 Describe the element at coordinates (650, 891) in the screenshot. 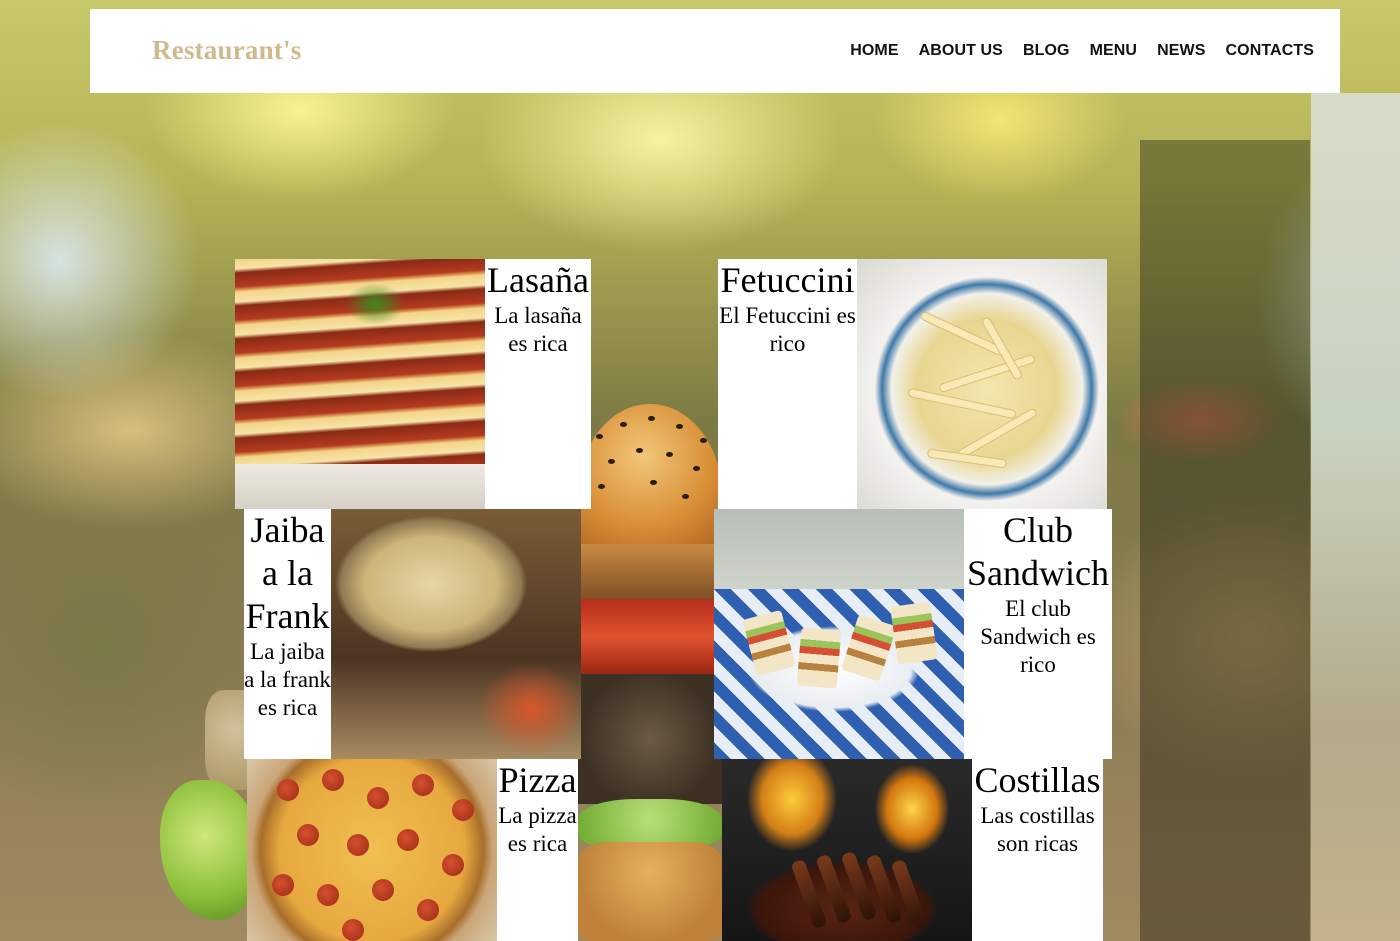

I see `burger-bun-bottom` at that location.